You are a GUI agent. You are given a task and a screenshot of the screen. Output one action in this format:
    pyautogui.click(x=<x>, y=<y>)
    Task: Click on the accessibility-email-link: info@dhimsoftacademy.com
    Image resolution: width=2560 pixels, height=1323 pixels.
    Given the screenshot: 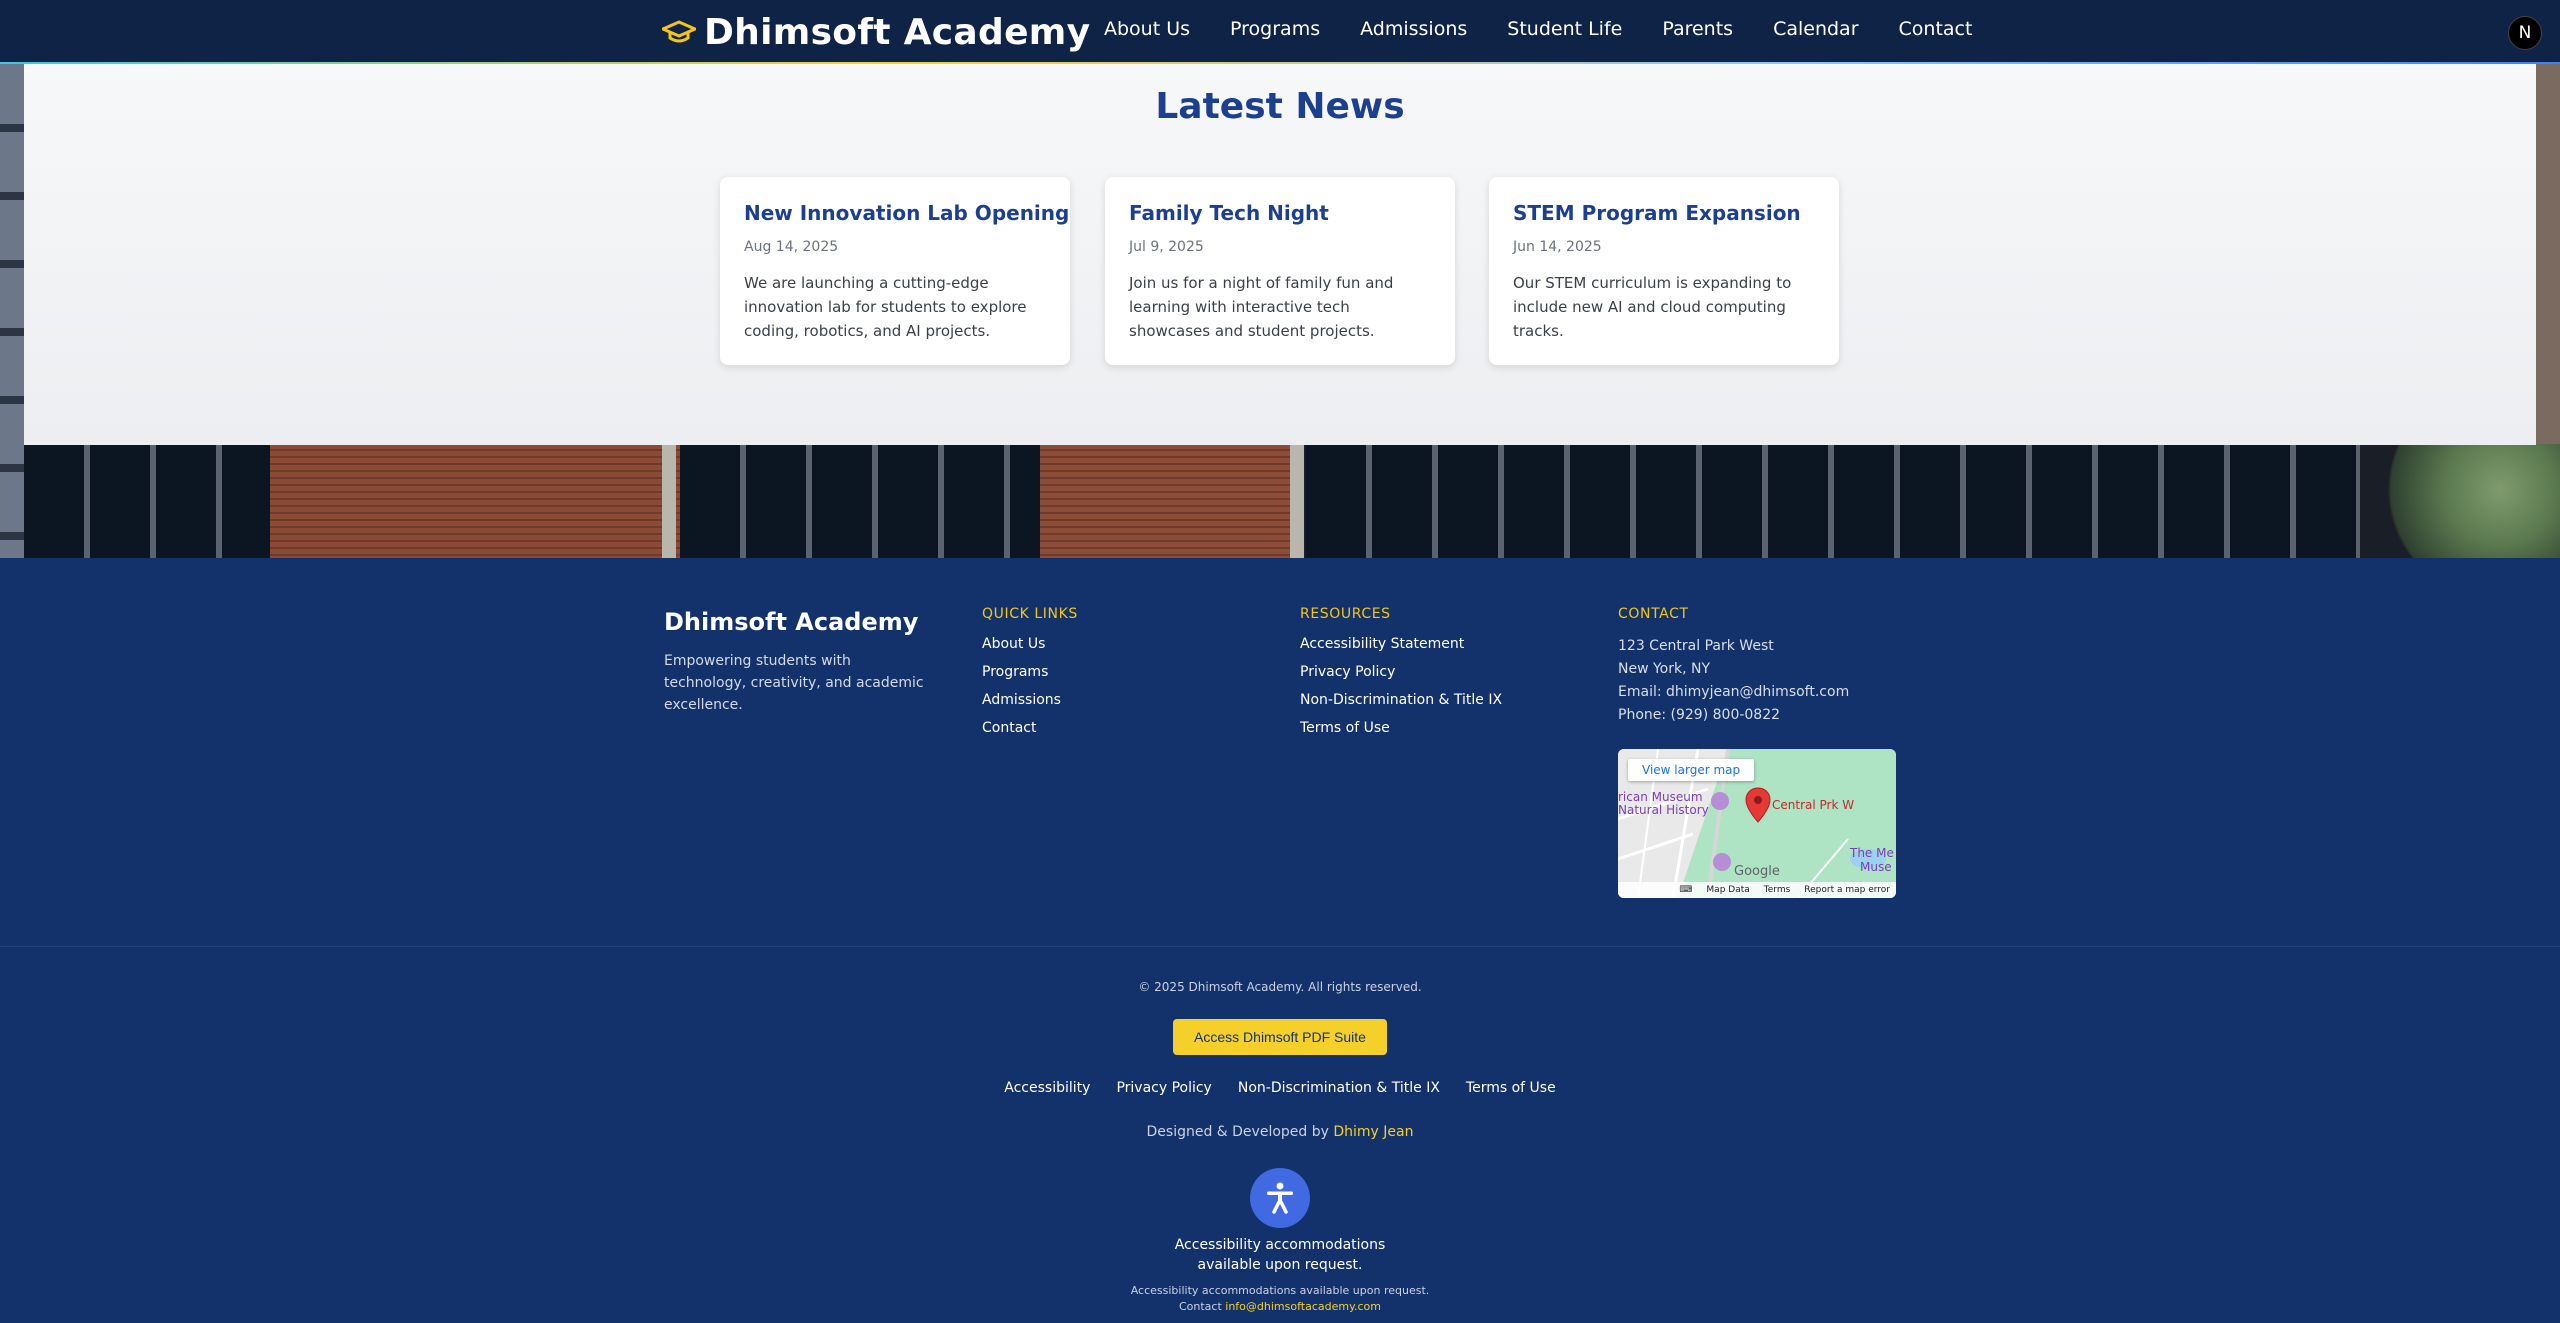 What is the action you would take?
    pyautogui.click(x=1303, y=1306)
    